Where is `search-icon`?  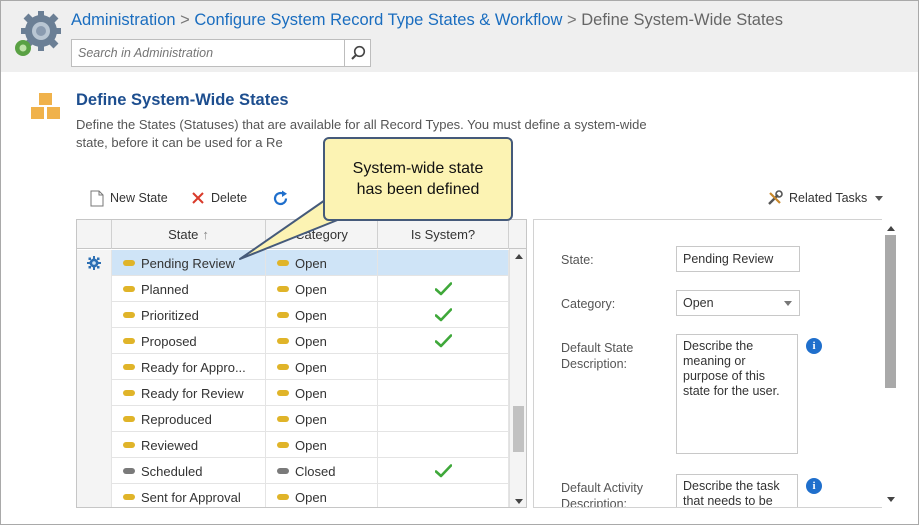
search-icon is located at coordinates (357, 52).